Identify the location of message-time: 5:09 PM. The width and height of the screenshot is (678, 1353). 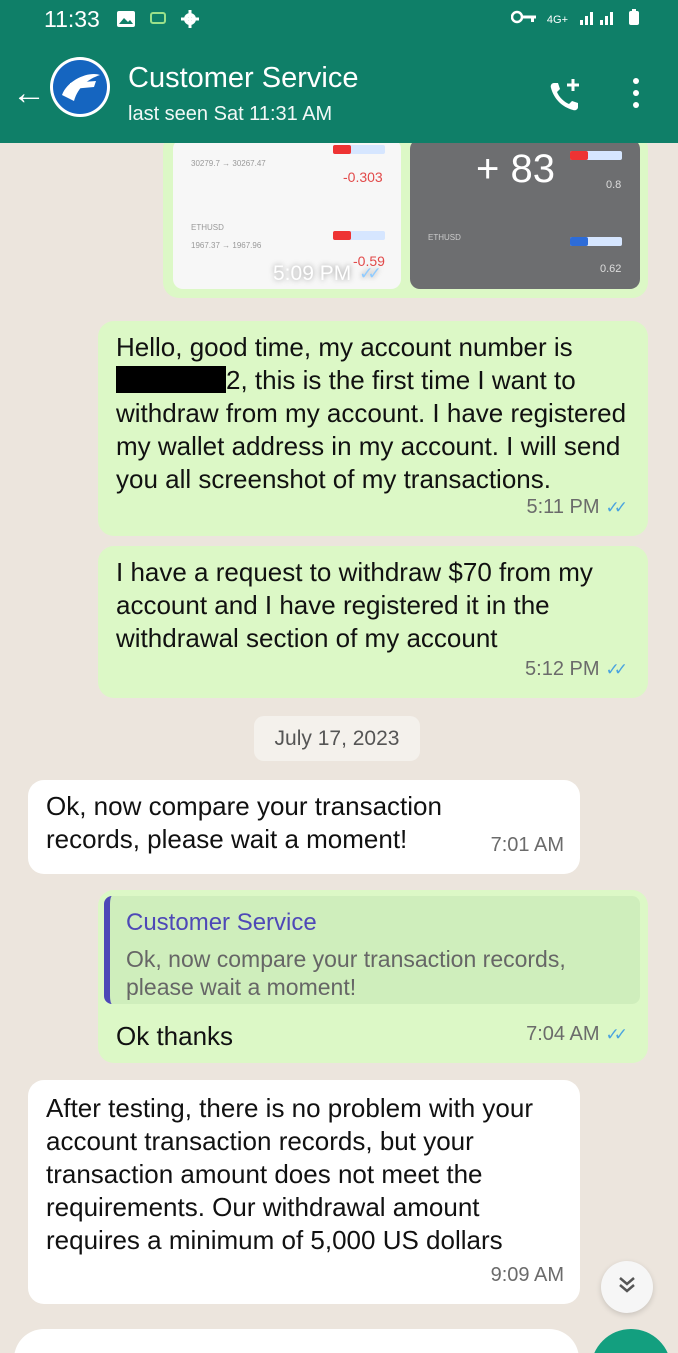
(312, 273).